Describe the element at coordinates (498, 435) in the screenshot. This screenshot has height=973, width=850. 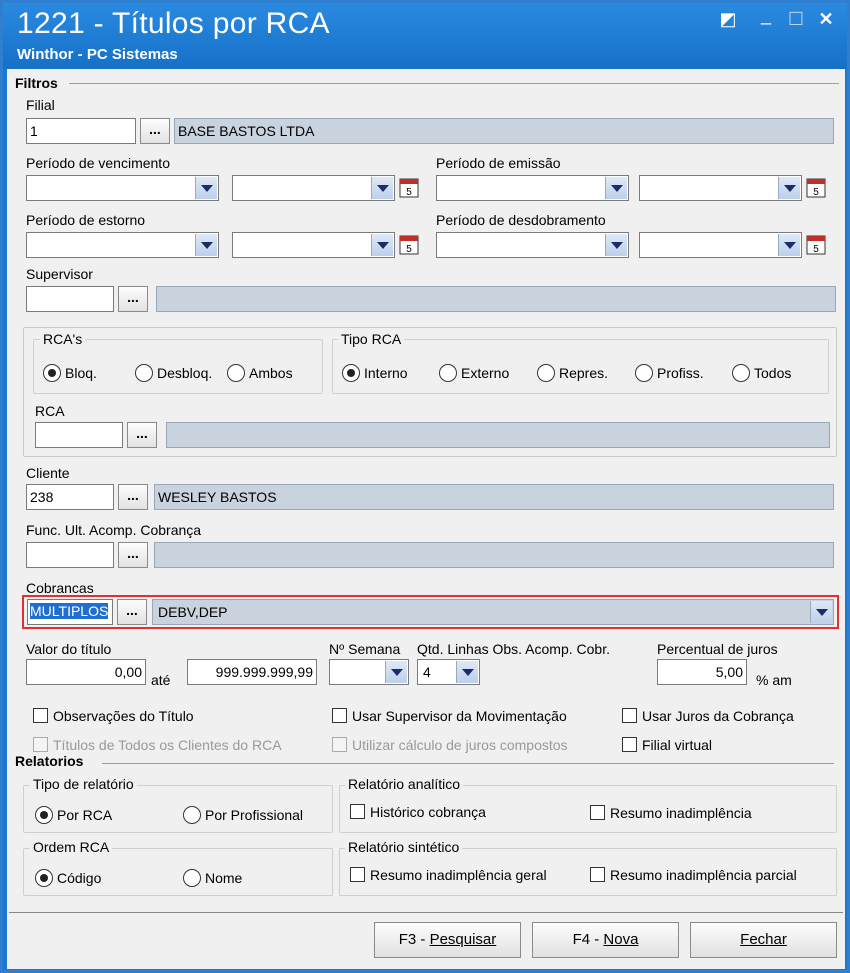
I see `rca-name-field` at that location.